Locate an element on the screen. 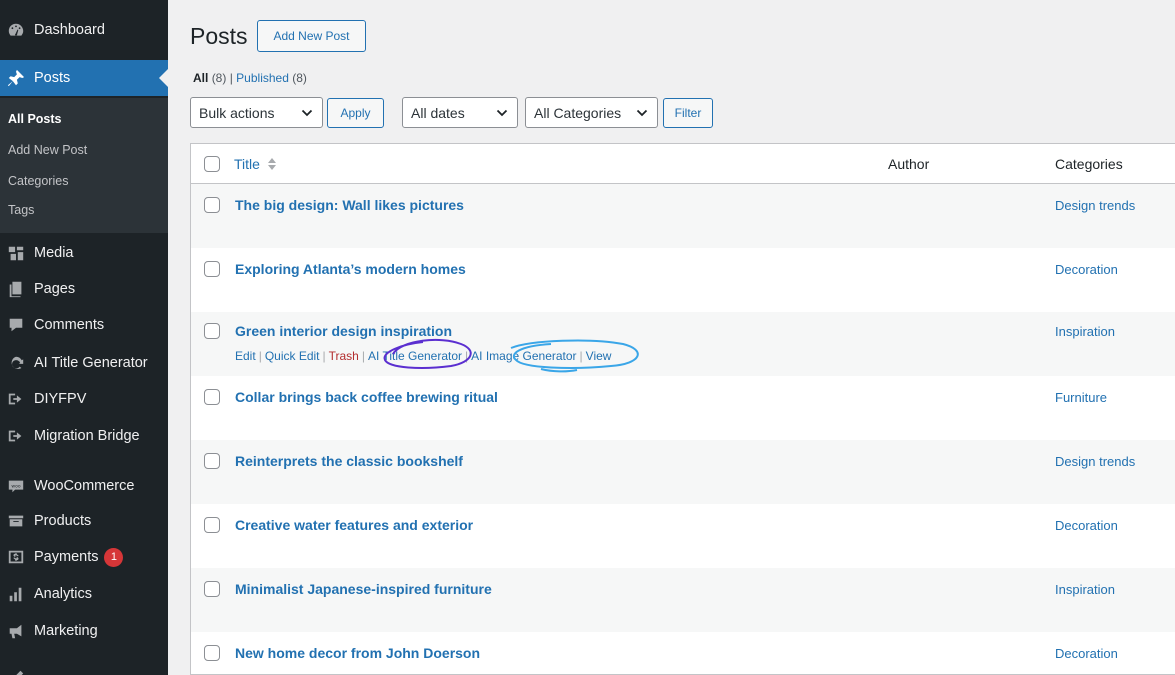 Image resolution: width=1175 pixels, height=675 pixels. categories-select: All Categories is located at coordinates (591, 112).